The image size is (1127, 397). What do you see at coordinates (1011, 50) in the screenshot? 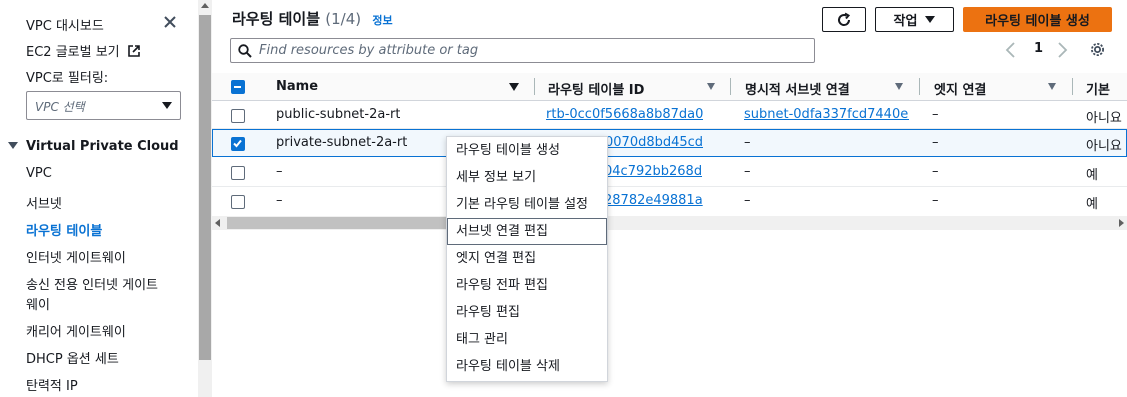
I see `chevron-left-icon` at bounding box center [1011, 50].